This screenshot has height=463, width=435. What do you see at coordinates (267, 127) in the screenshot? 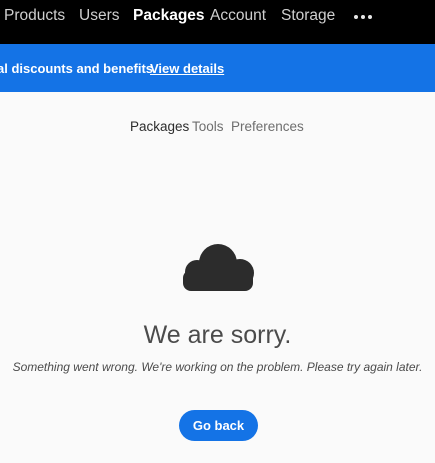
I see `subnav-tab-preferences: Preferences` at bounding box center [267, 127].